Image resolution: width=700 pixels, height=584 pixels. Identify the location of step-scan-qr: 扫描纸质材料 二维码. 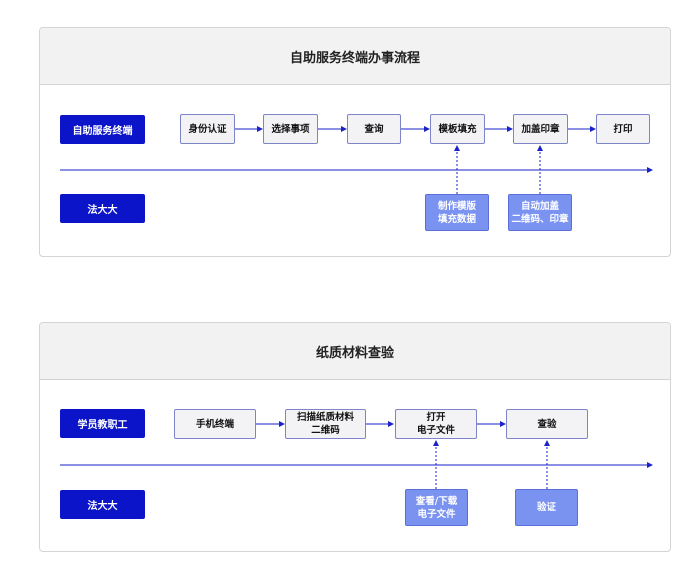
(325, 424).